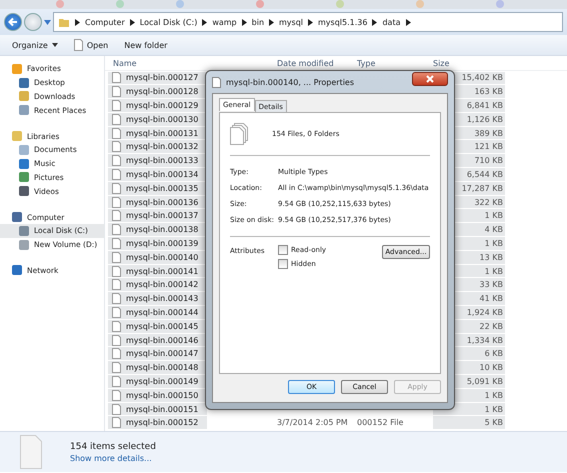  I want to click on file-name: mysql-bin.000144, so click(157, 312).